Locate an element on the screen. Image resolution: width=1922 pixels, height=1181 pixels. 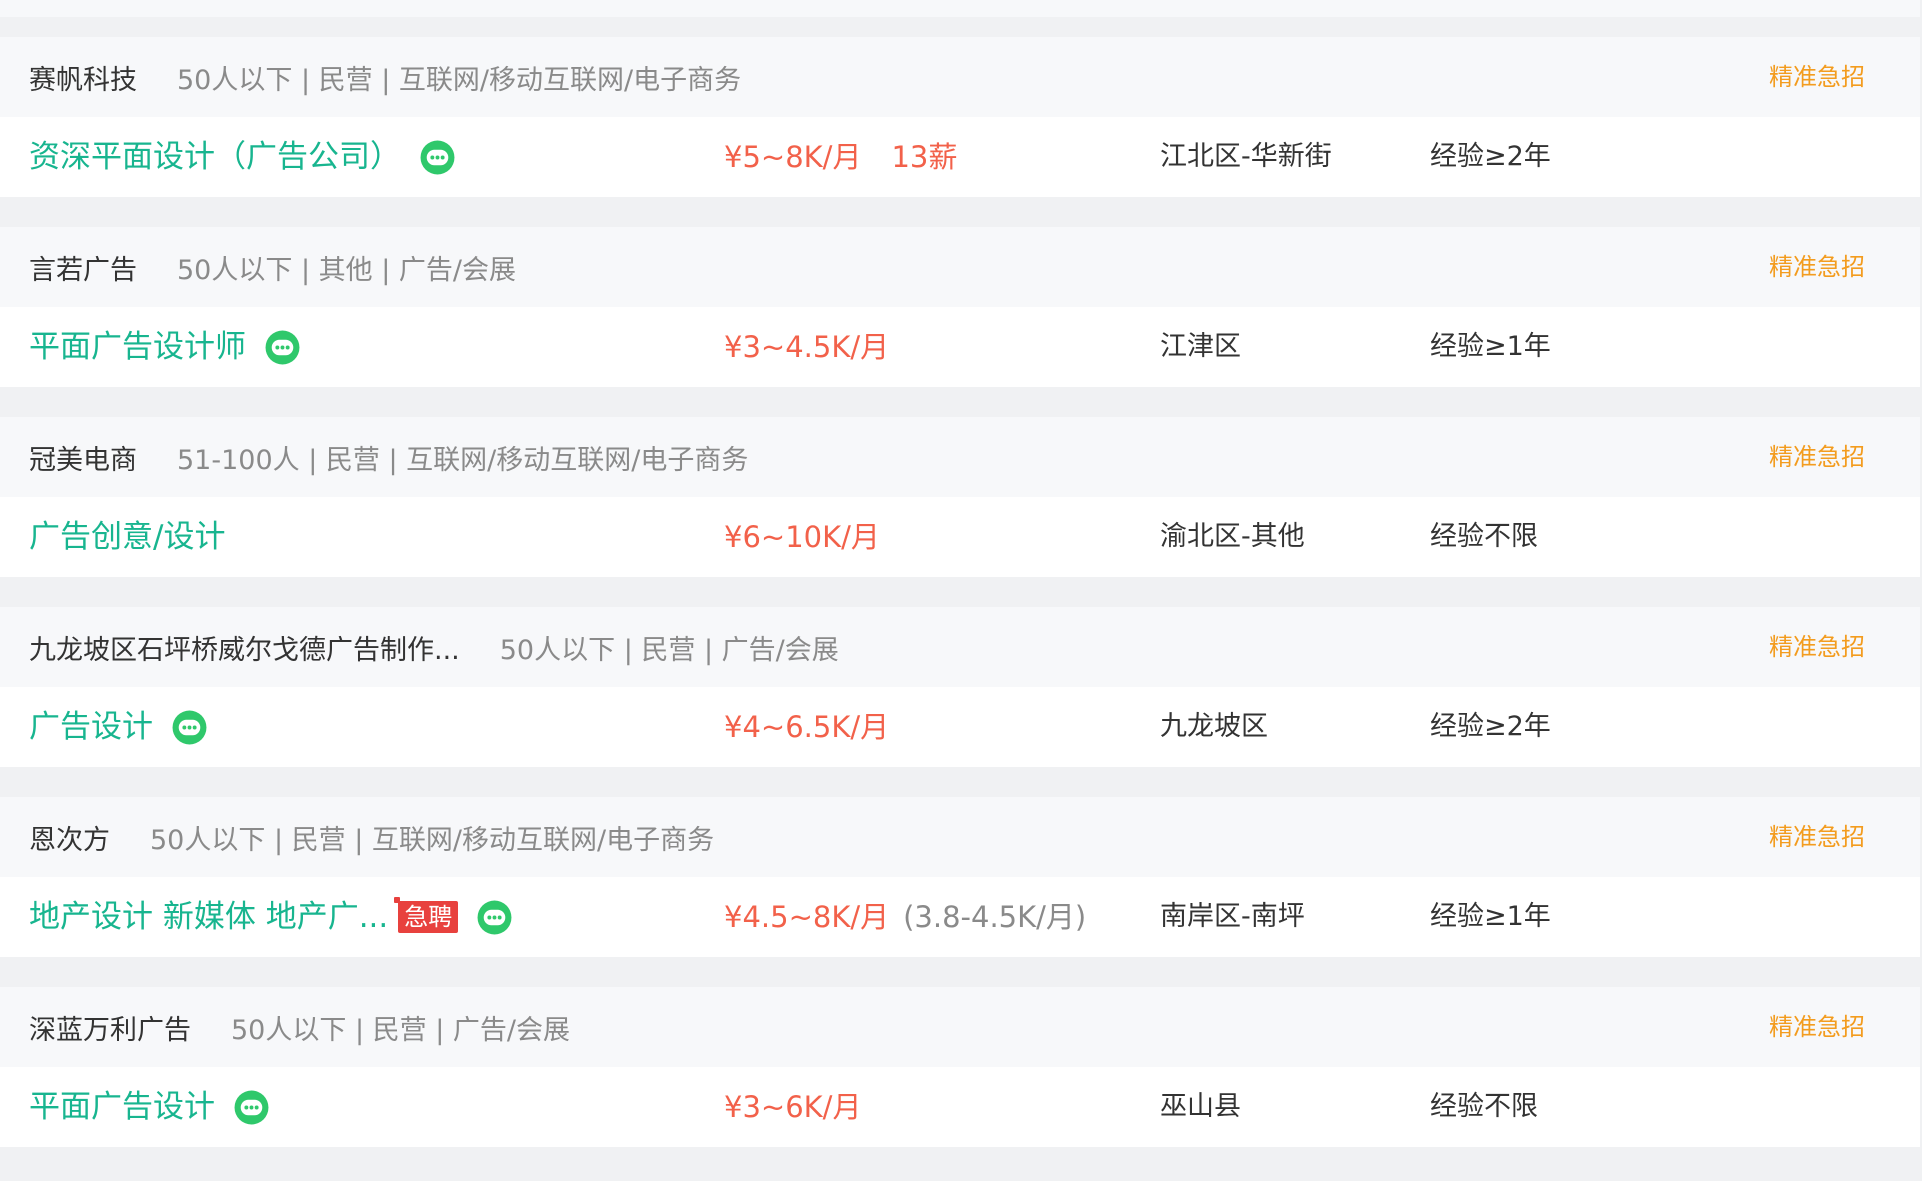
job-location: 江北区-华新街 is located at coordinates (1246, 156).